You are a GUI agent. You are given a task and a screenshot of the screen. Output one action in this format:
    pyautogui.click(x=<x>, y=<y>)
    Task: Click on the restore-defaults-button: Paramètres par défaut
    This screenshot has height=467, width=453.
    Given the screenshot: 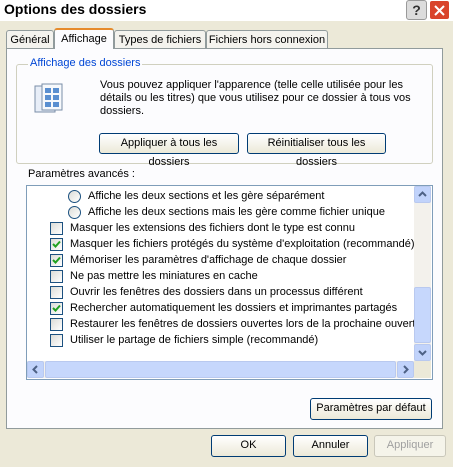 What is the action you would take?
    pyautogui.click(x=371, y=409)
    